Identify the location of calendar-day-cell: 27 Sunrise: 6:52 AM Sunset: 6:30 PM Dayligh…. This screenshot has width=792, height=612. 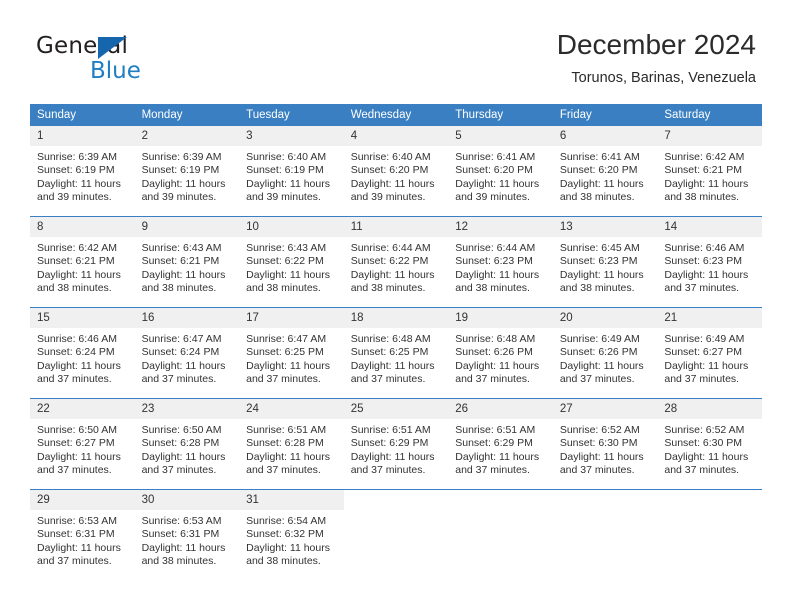
(605, 444).